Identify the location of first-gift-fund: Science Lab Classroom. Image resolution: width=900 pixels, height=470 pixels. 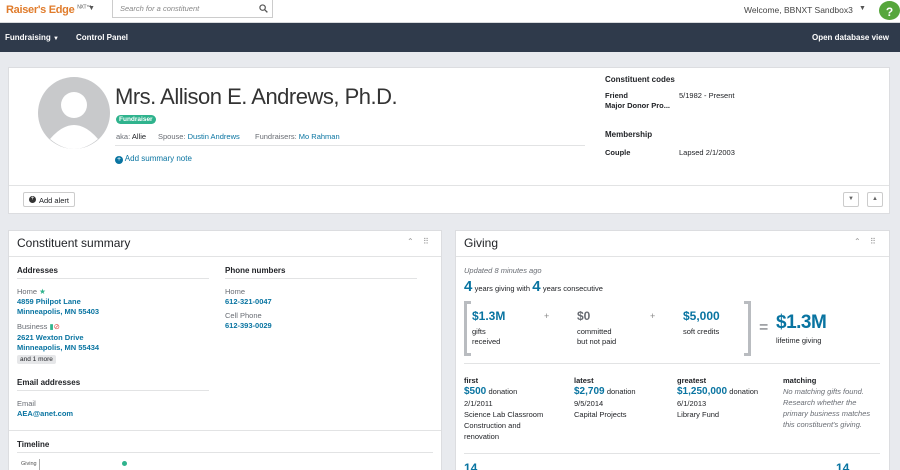
(504, 414).